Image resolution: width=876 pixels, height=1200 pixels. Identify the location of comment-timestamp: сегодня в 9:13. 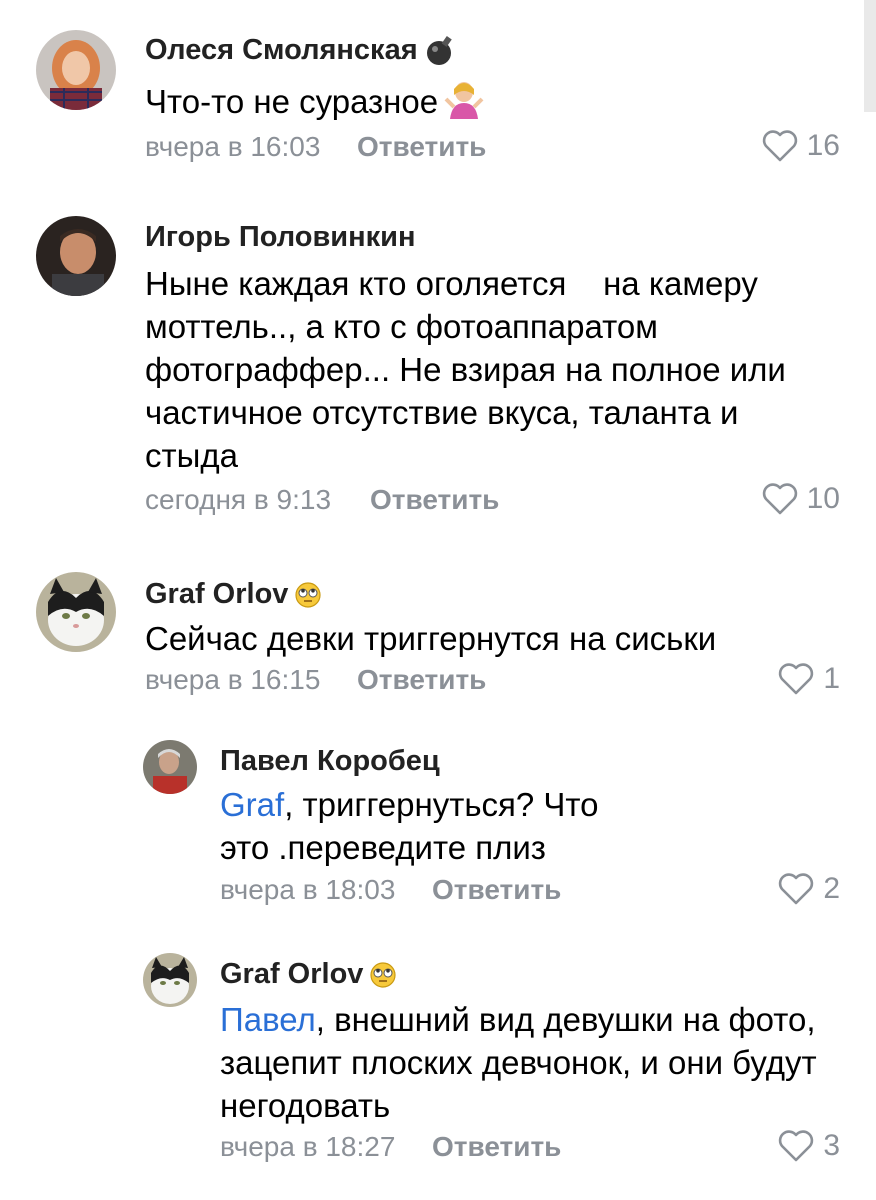
(238, 499).